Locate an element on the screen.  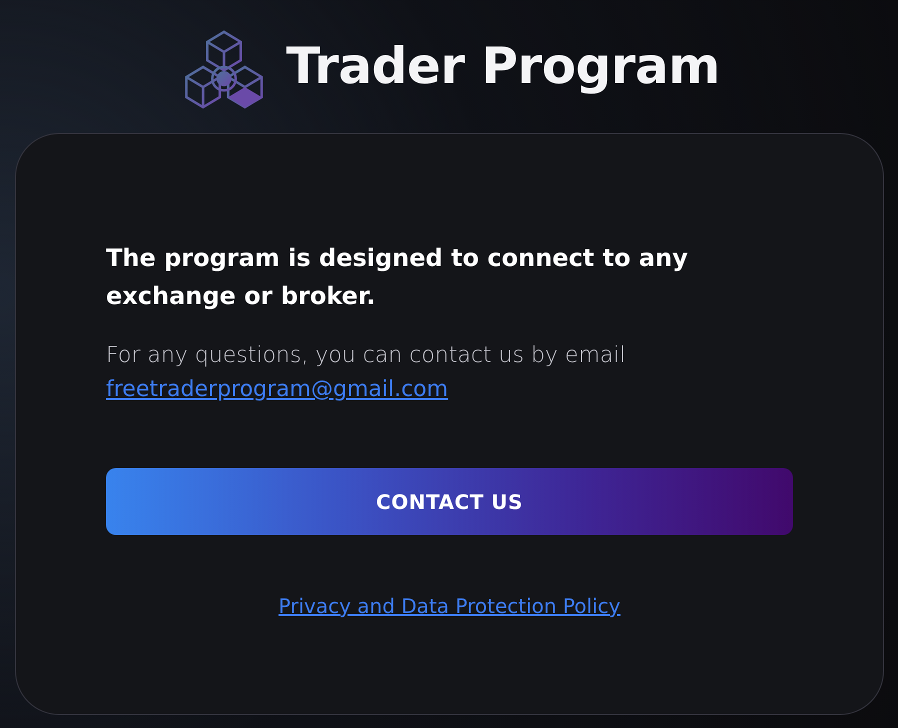
privacy-policy-link: Privacy and Data Protection Policy is located at coordinates (449, 606).